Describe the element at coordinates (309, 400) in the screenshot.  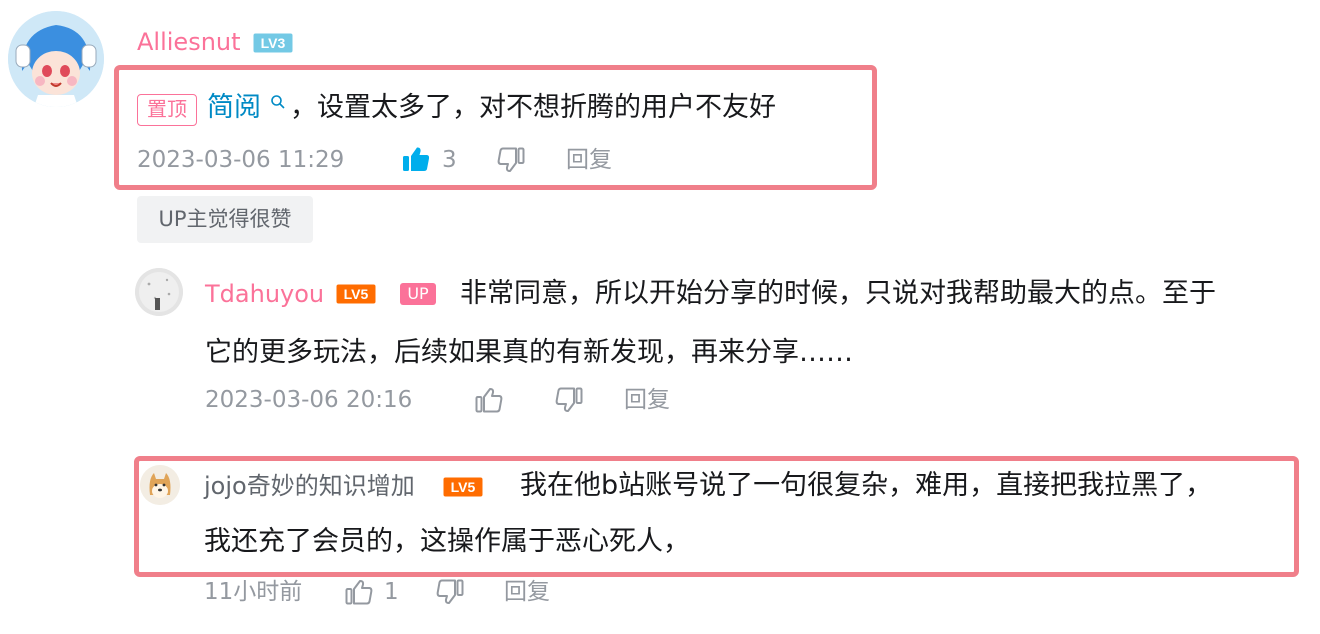
I see `timestamp: 2023-03-06 20:16` at that location.